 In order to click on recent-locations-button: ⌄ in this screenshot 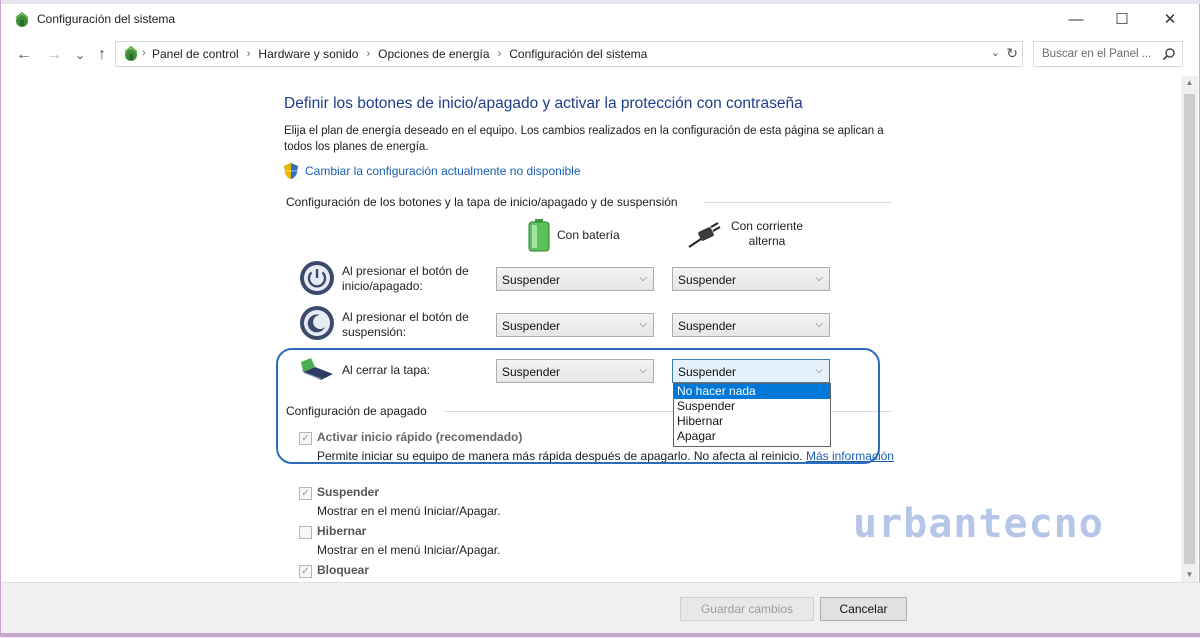, I will do `click(80, 55)`.